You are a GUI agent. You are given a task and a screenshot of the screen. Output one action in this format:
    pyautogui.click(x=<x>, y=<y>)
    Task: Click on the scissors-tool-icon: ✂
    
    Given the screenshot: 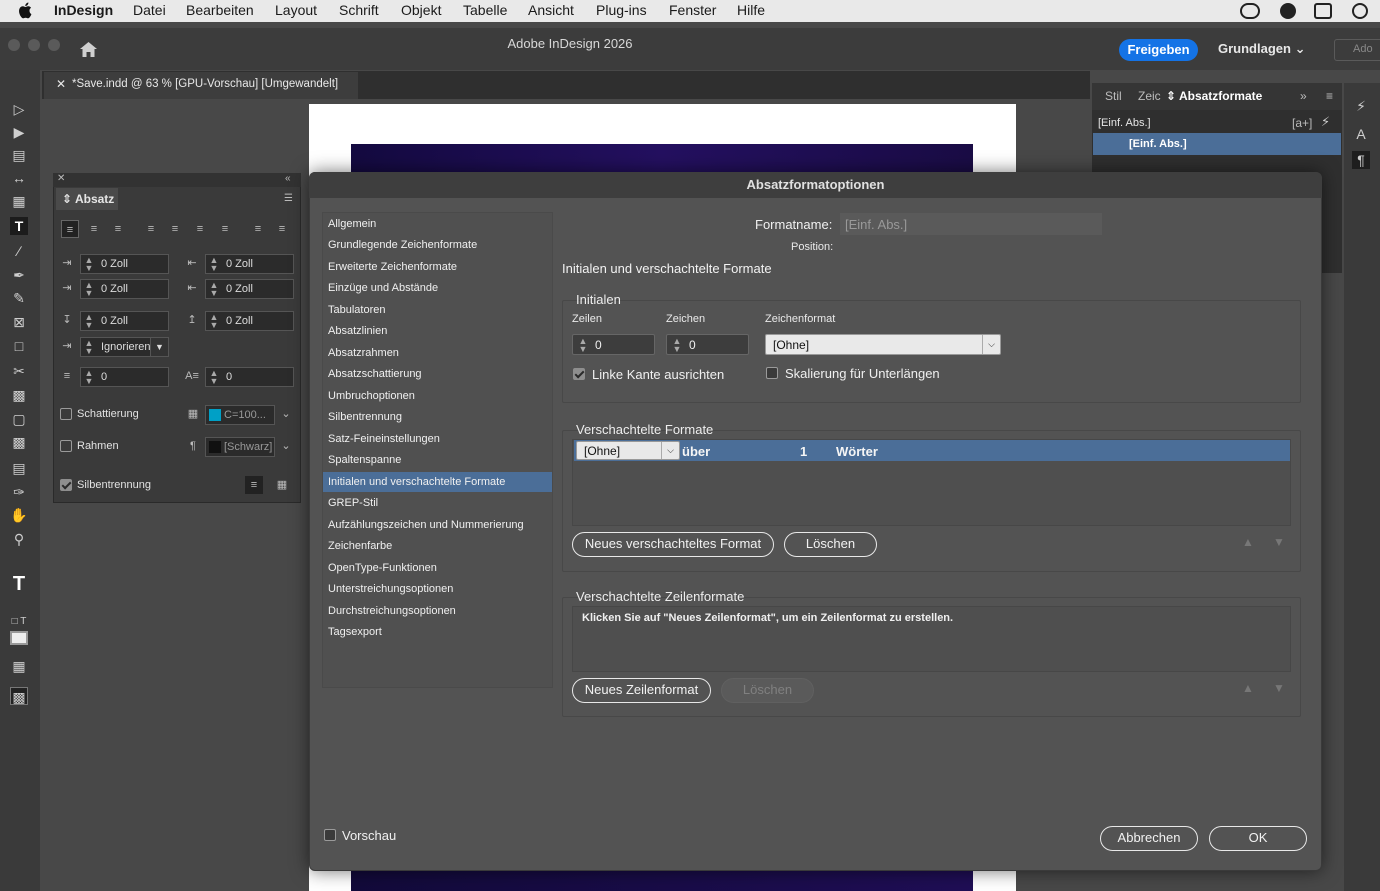 What is the action you would take?
    pyautogui.click(x=19, y=371)
    